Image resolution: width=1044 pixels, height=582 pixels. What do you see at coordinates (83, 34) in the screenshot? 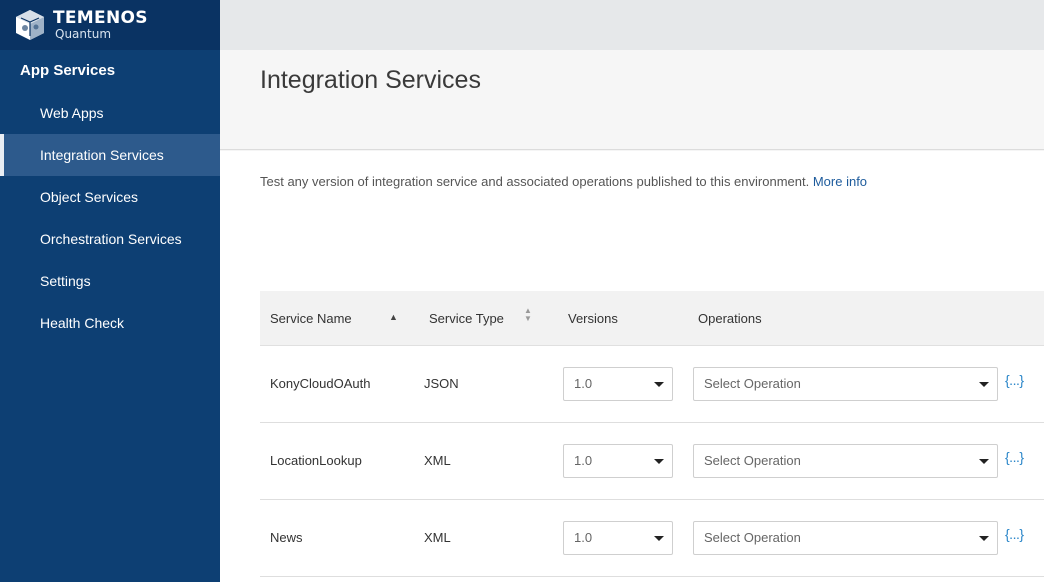
I see `logo-subtitle: Quantum` at bounding box center [83, 34].